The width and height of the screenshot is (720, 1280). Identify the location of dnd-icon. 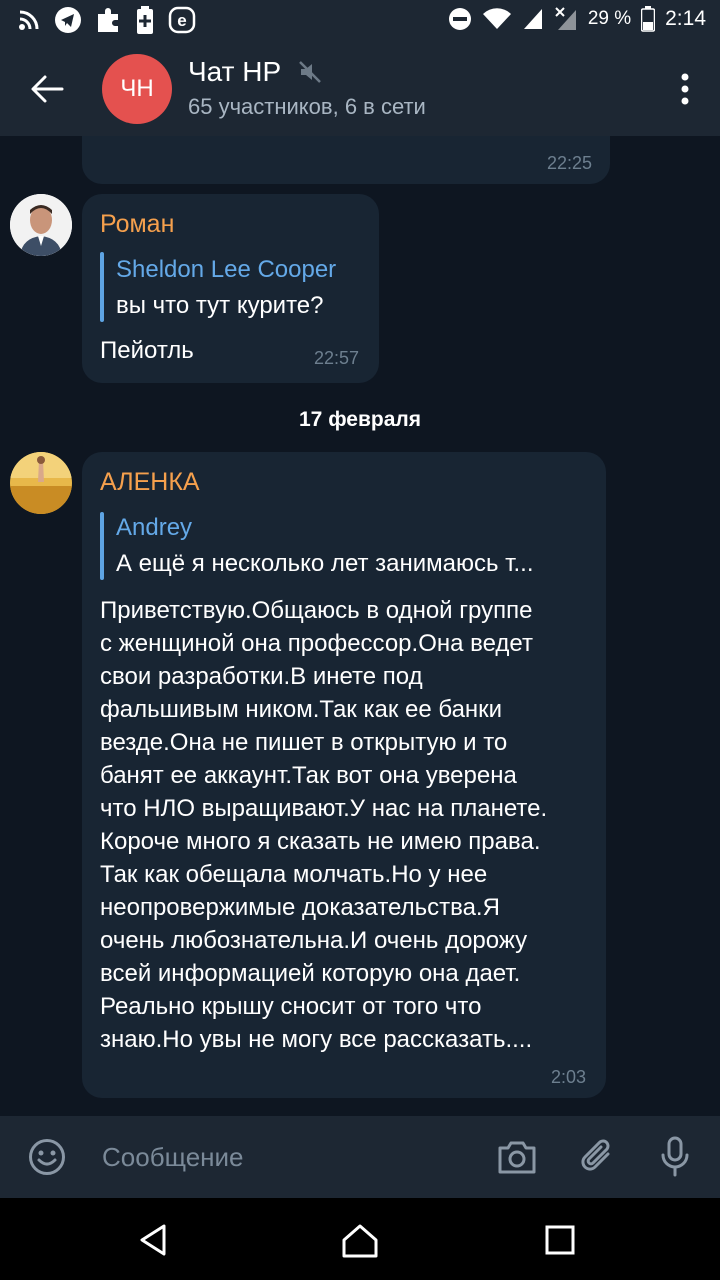
(459, 19).